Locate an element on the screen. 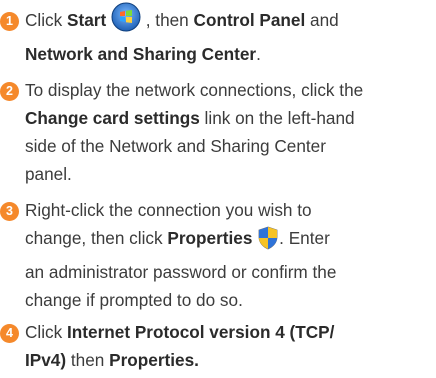 The image size is (436, 378). step-2-line-3: side of the Network and Sharing Center is located at coordinates (175, 146).